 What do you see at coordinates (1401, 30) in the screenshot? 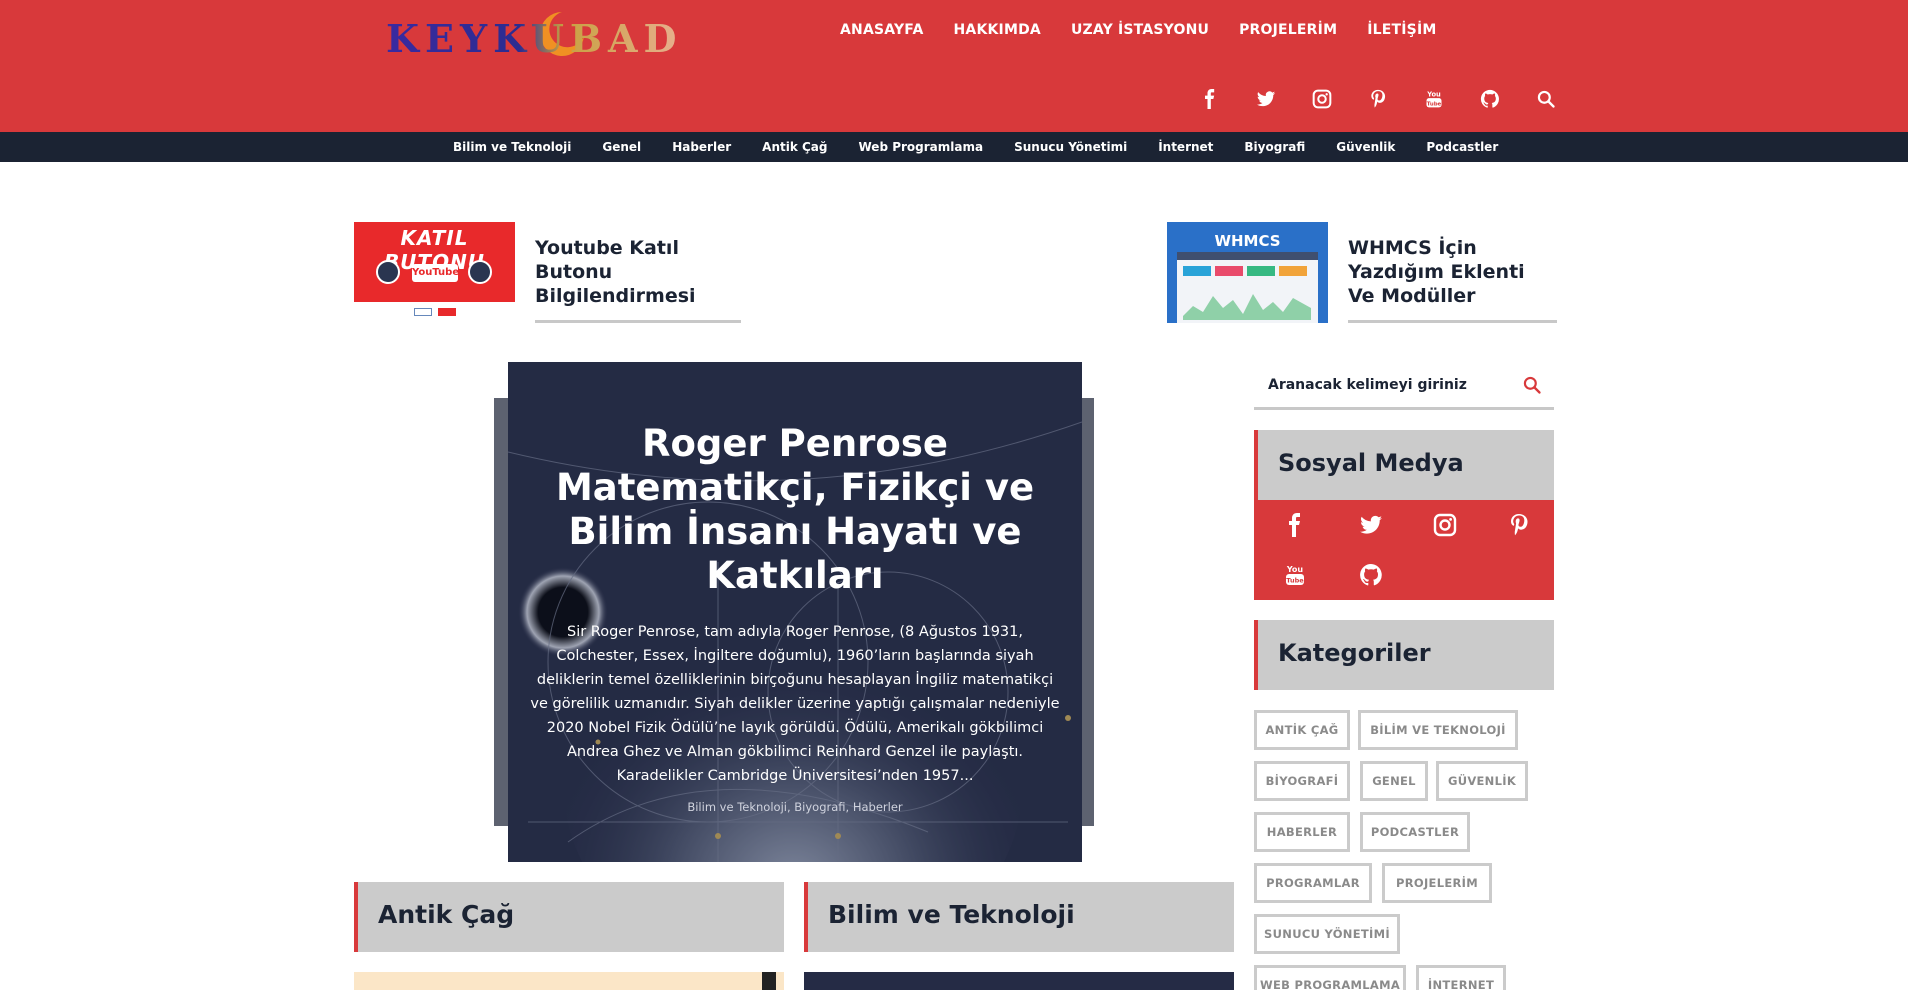
I see `nav-iletisim: İLETİŞİM` at bounding box center [1401, 30].